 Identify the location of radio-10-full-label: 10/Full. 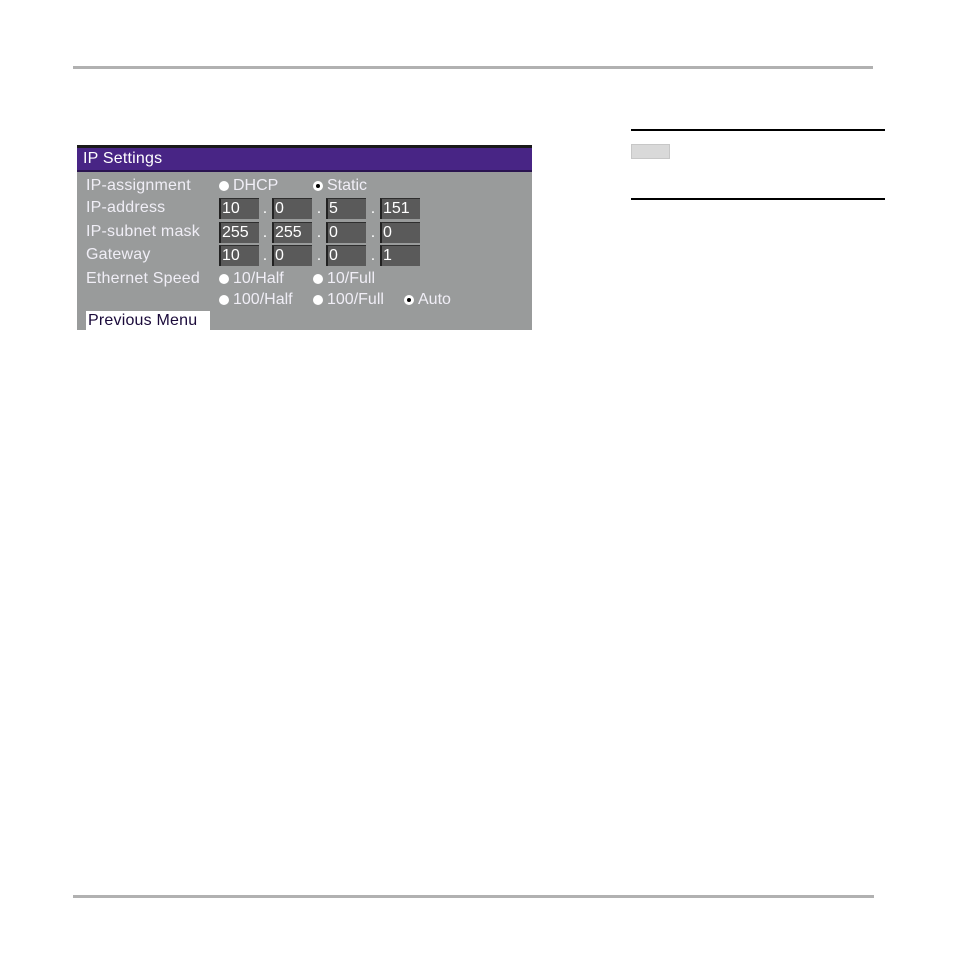
(351, 278).